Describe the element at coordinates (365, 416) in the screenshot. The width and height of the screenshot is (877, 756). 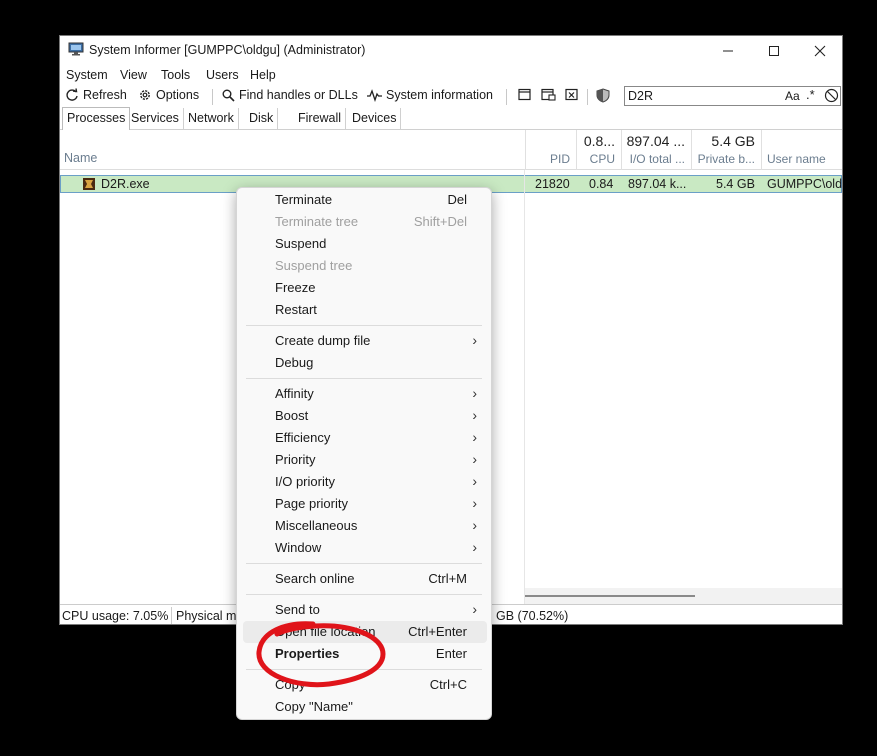
I see `menu-item-boost: Boost ›` at that location.